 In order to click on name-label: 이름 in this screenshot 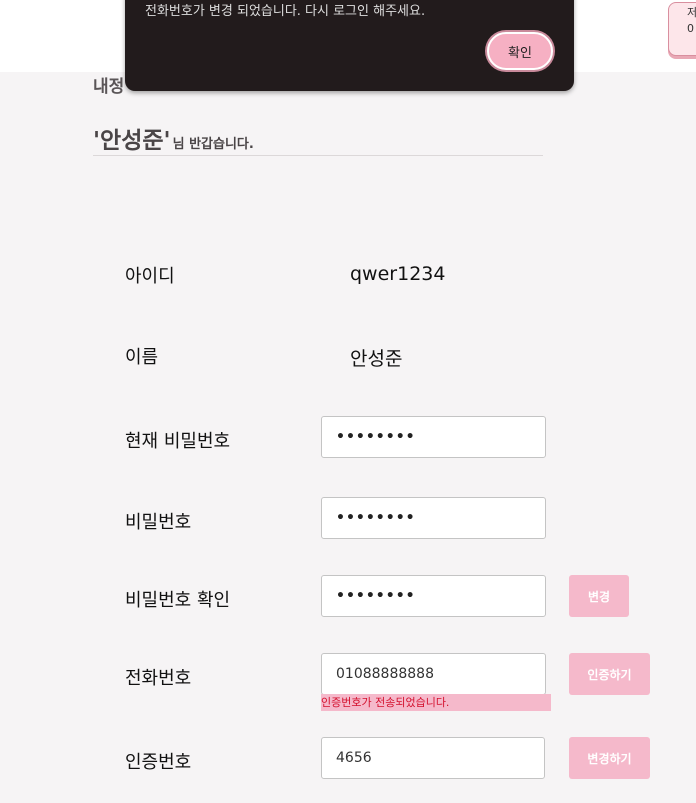, I will do `click(142, 357)`.